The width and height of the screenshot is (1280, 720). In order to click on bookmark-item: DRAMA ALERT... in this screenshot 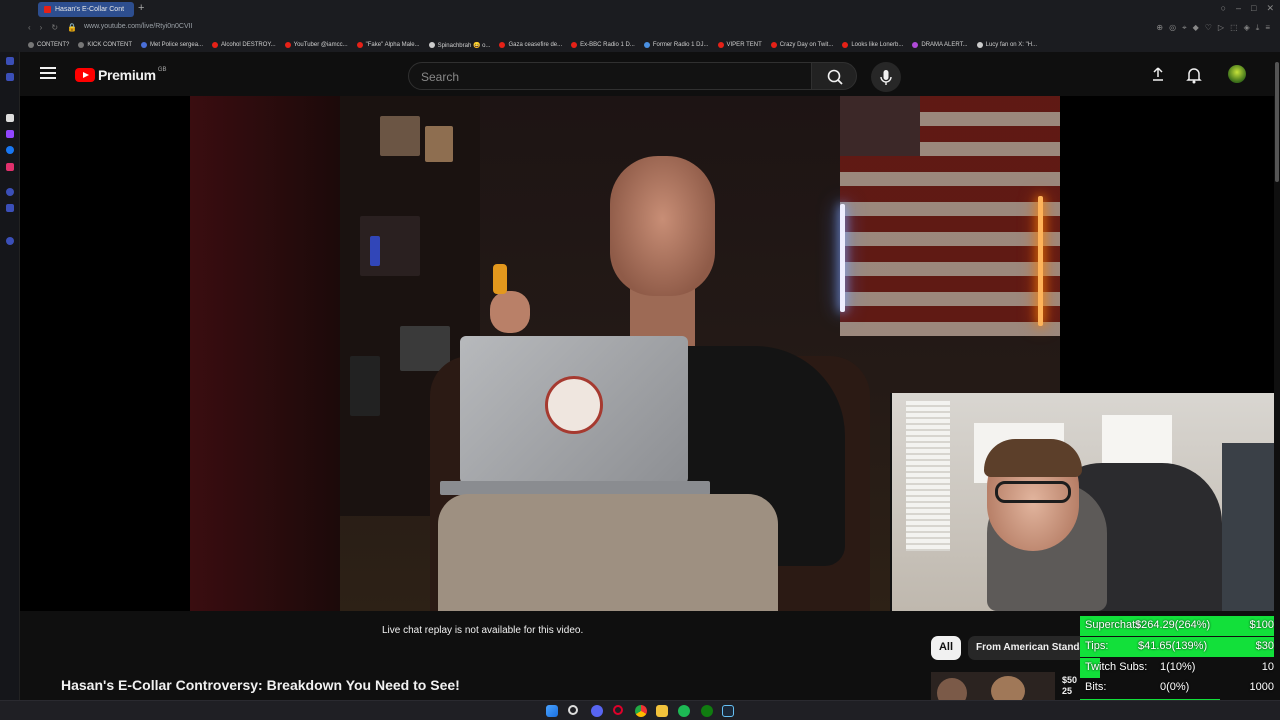, I will do `click(940, 45)`.